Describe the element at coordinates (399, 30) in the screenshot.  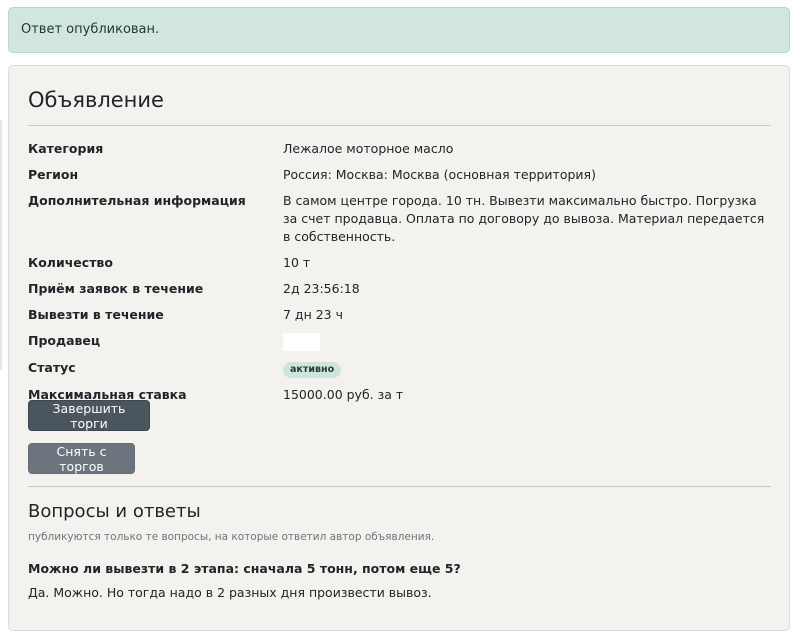
I see `success-alert: Ответ опубликован.` at that location.